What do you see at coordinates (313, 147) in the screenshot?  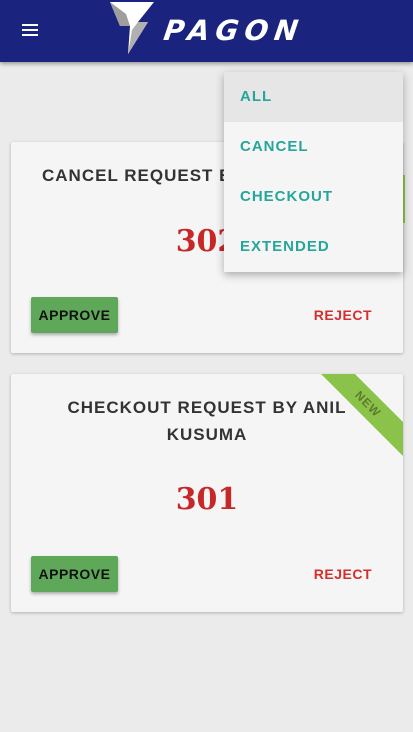 I see `filter-option-cancel: CANCEL` at bounding box center [313, 147].